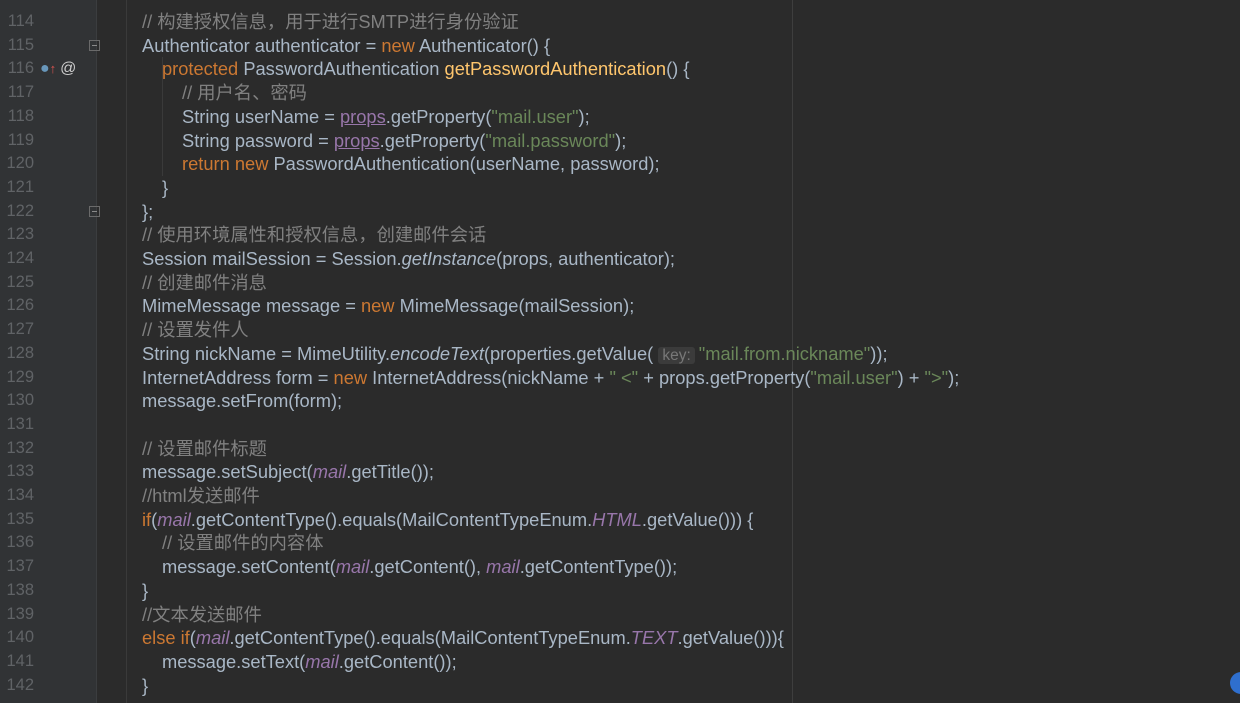  Describe the element at coordinates (20, 542) in the screenshot. I see `line-number: 136` at that location.